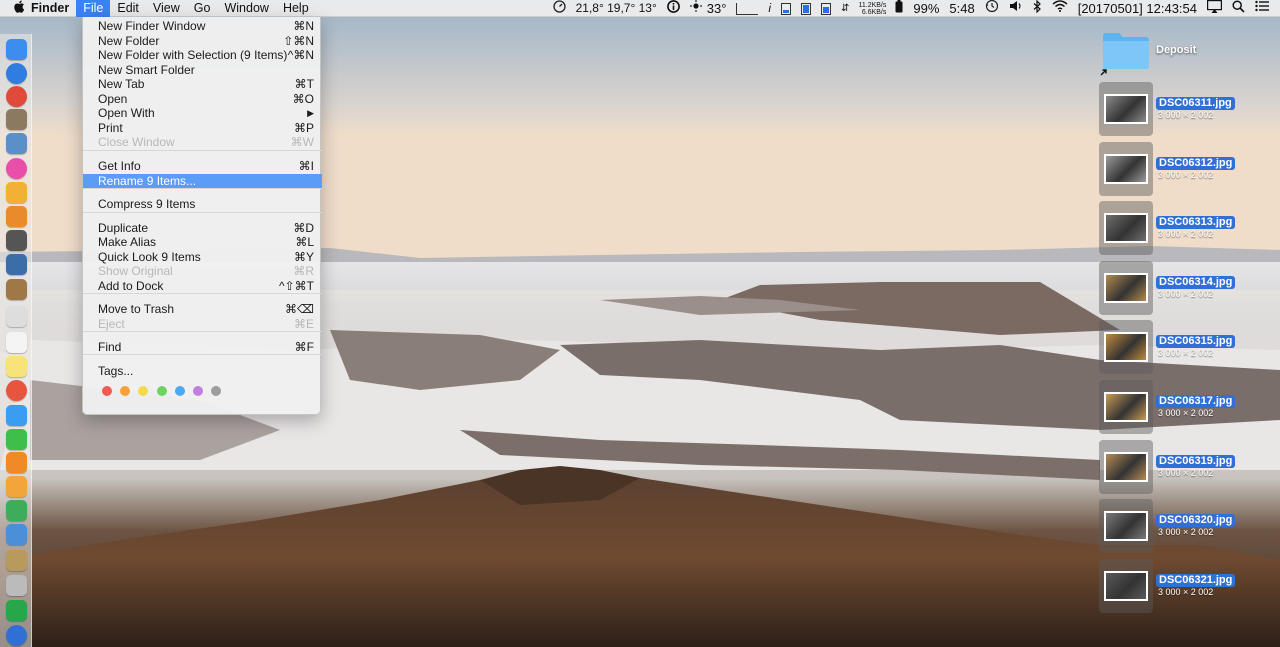 The height and width of the screenshot is (647, 1280). What do you see at coordinates (50, 8) in the screenshot?
I see `app-menu-finder: Finder` at bounding box center [50, 8].